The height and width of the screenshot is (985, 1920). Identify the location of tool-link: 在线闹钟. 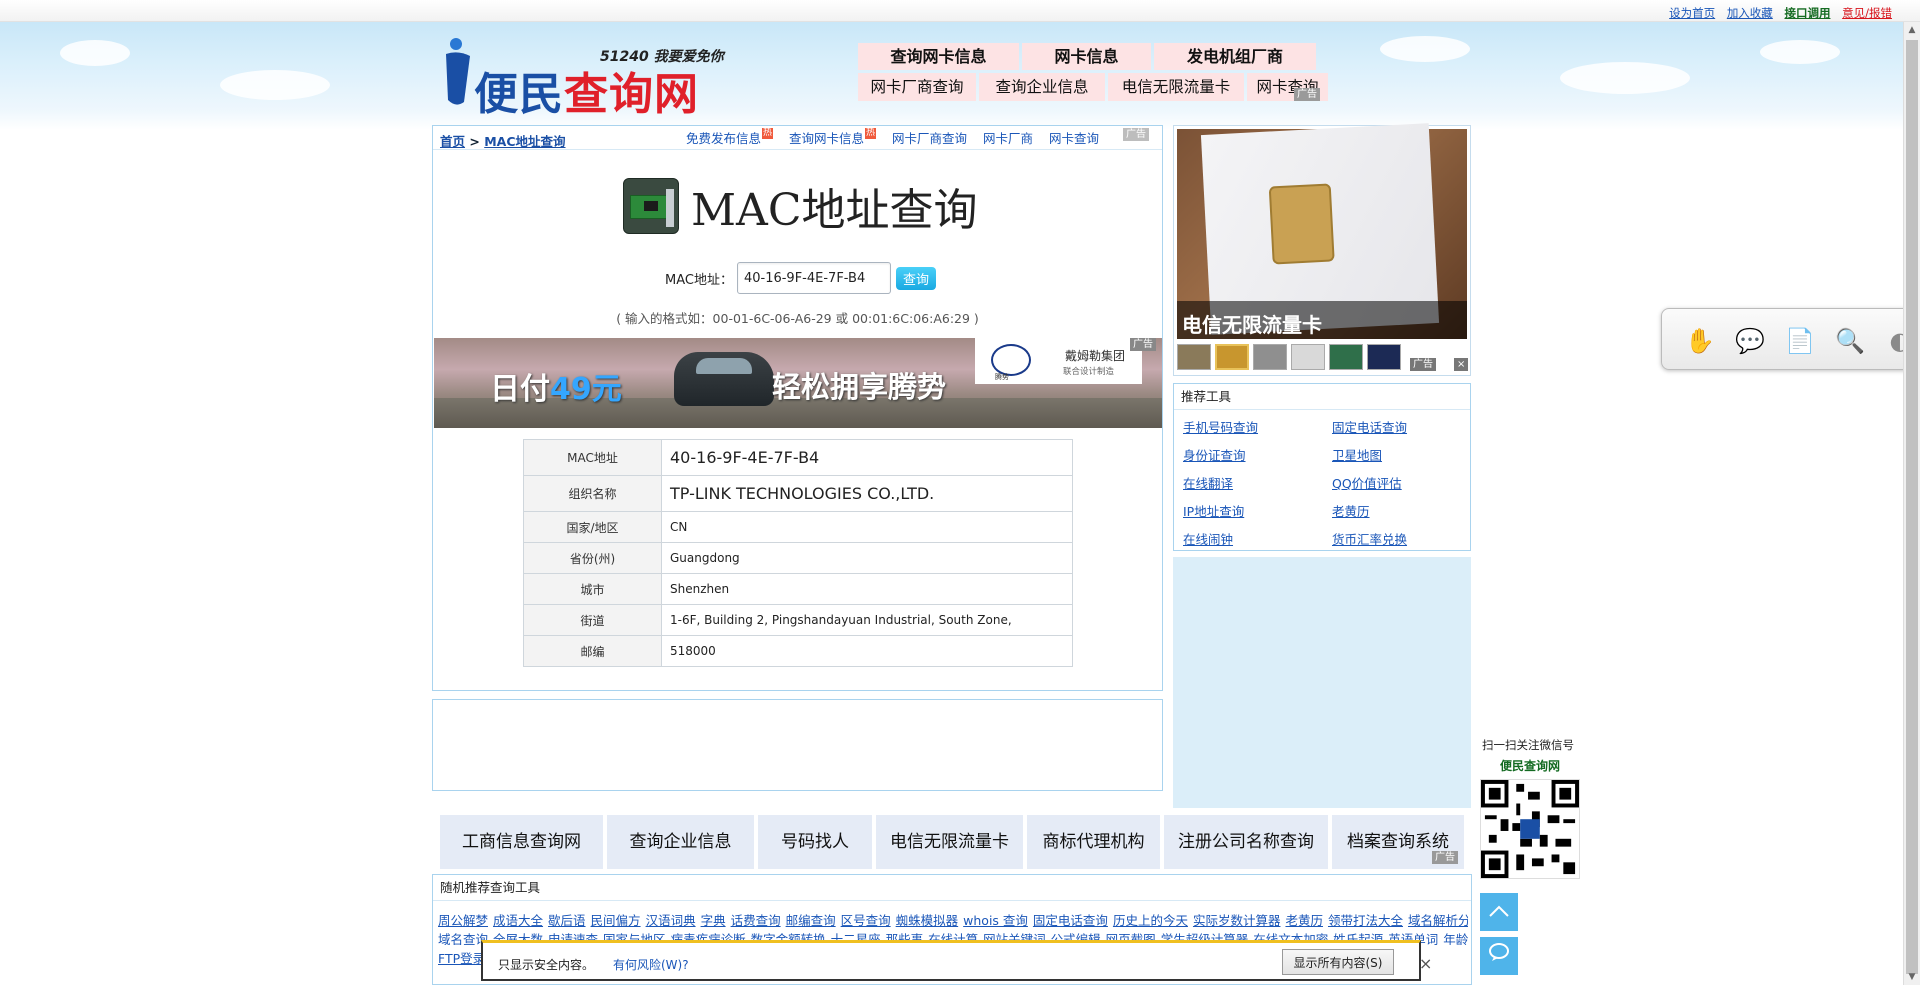
(1208, 538).